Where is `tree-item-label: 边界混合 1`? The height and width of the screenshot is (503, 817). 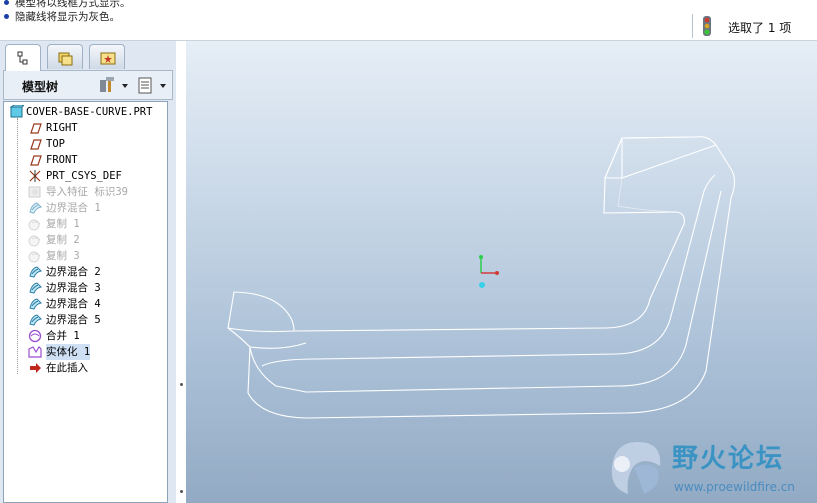 tree-item-label: 边界混合 1 is located at coordinates (73, 208).